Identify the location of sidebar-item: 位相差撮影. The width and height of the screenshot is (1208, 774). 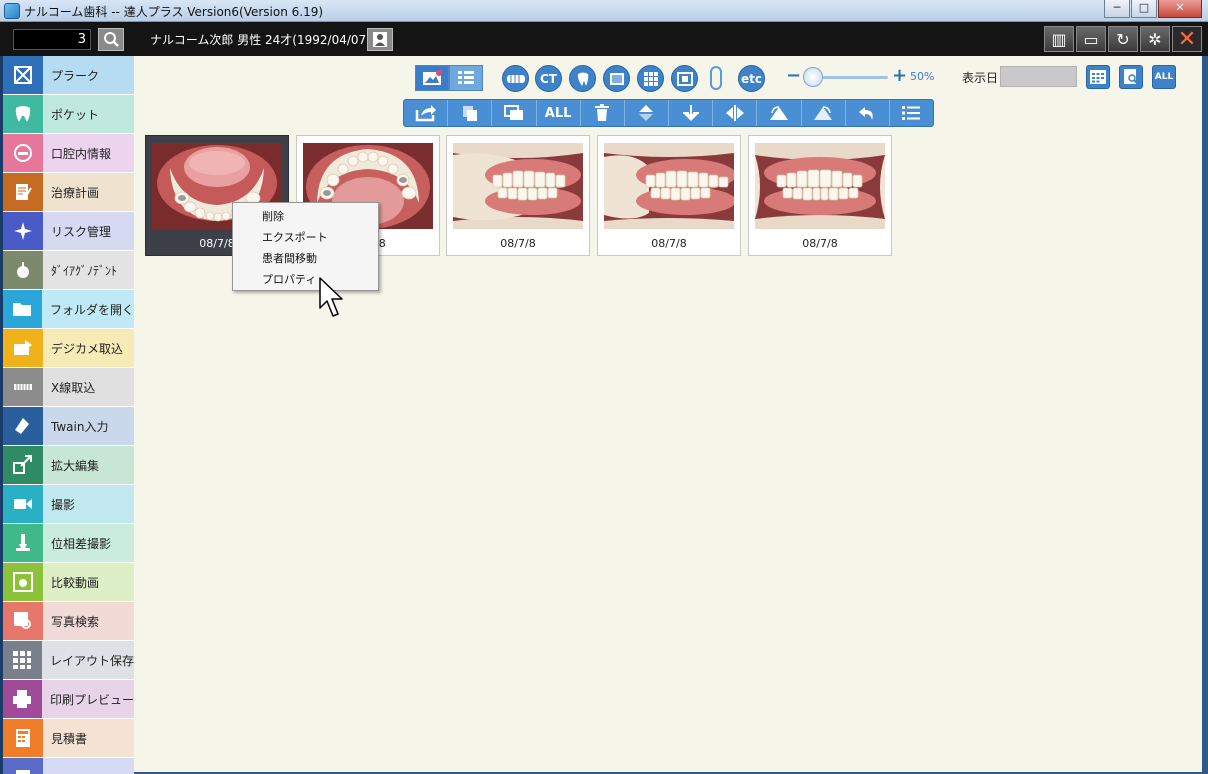
(68, 543).